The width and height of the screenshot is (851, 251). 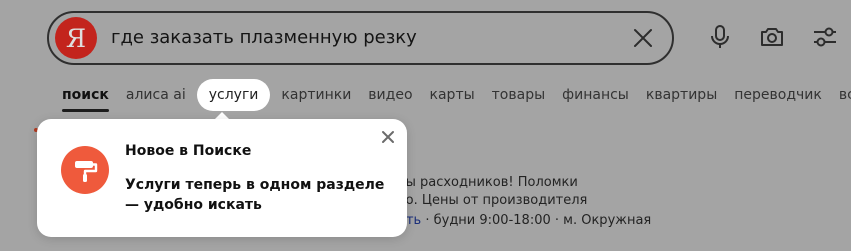 What do you see at coordinates (390, 95) in the screenshot?
I see `tab-video: видео` at bounding box center [390, 95].